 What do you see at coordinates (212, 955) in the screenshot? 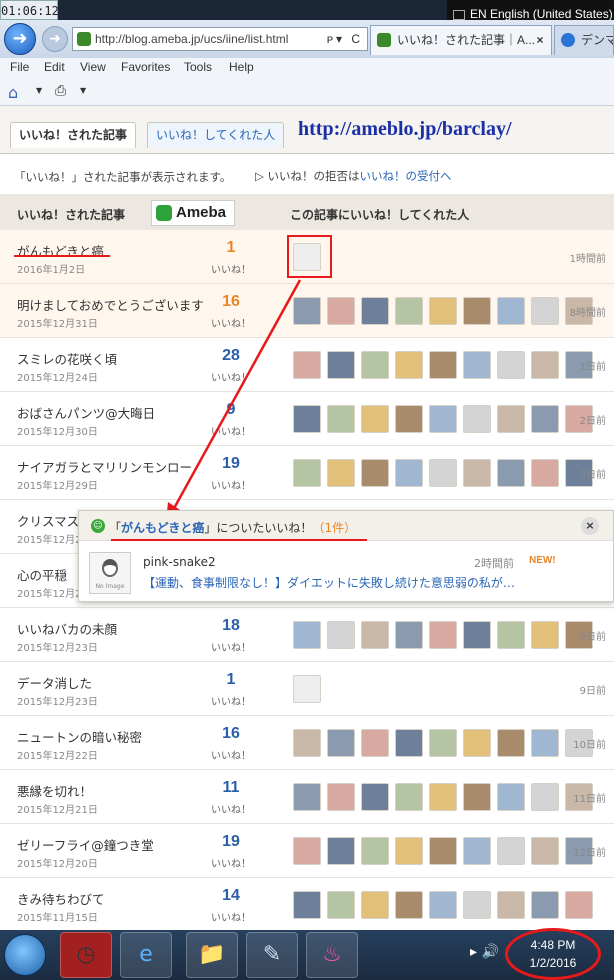
I see `explorer-icon: 📁` at bounding box center [212, 955].